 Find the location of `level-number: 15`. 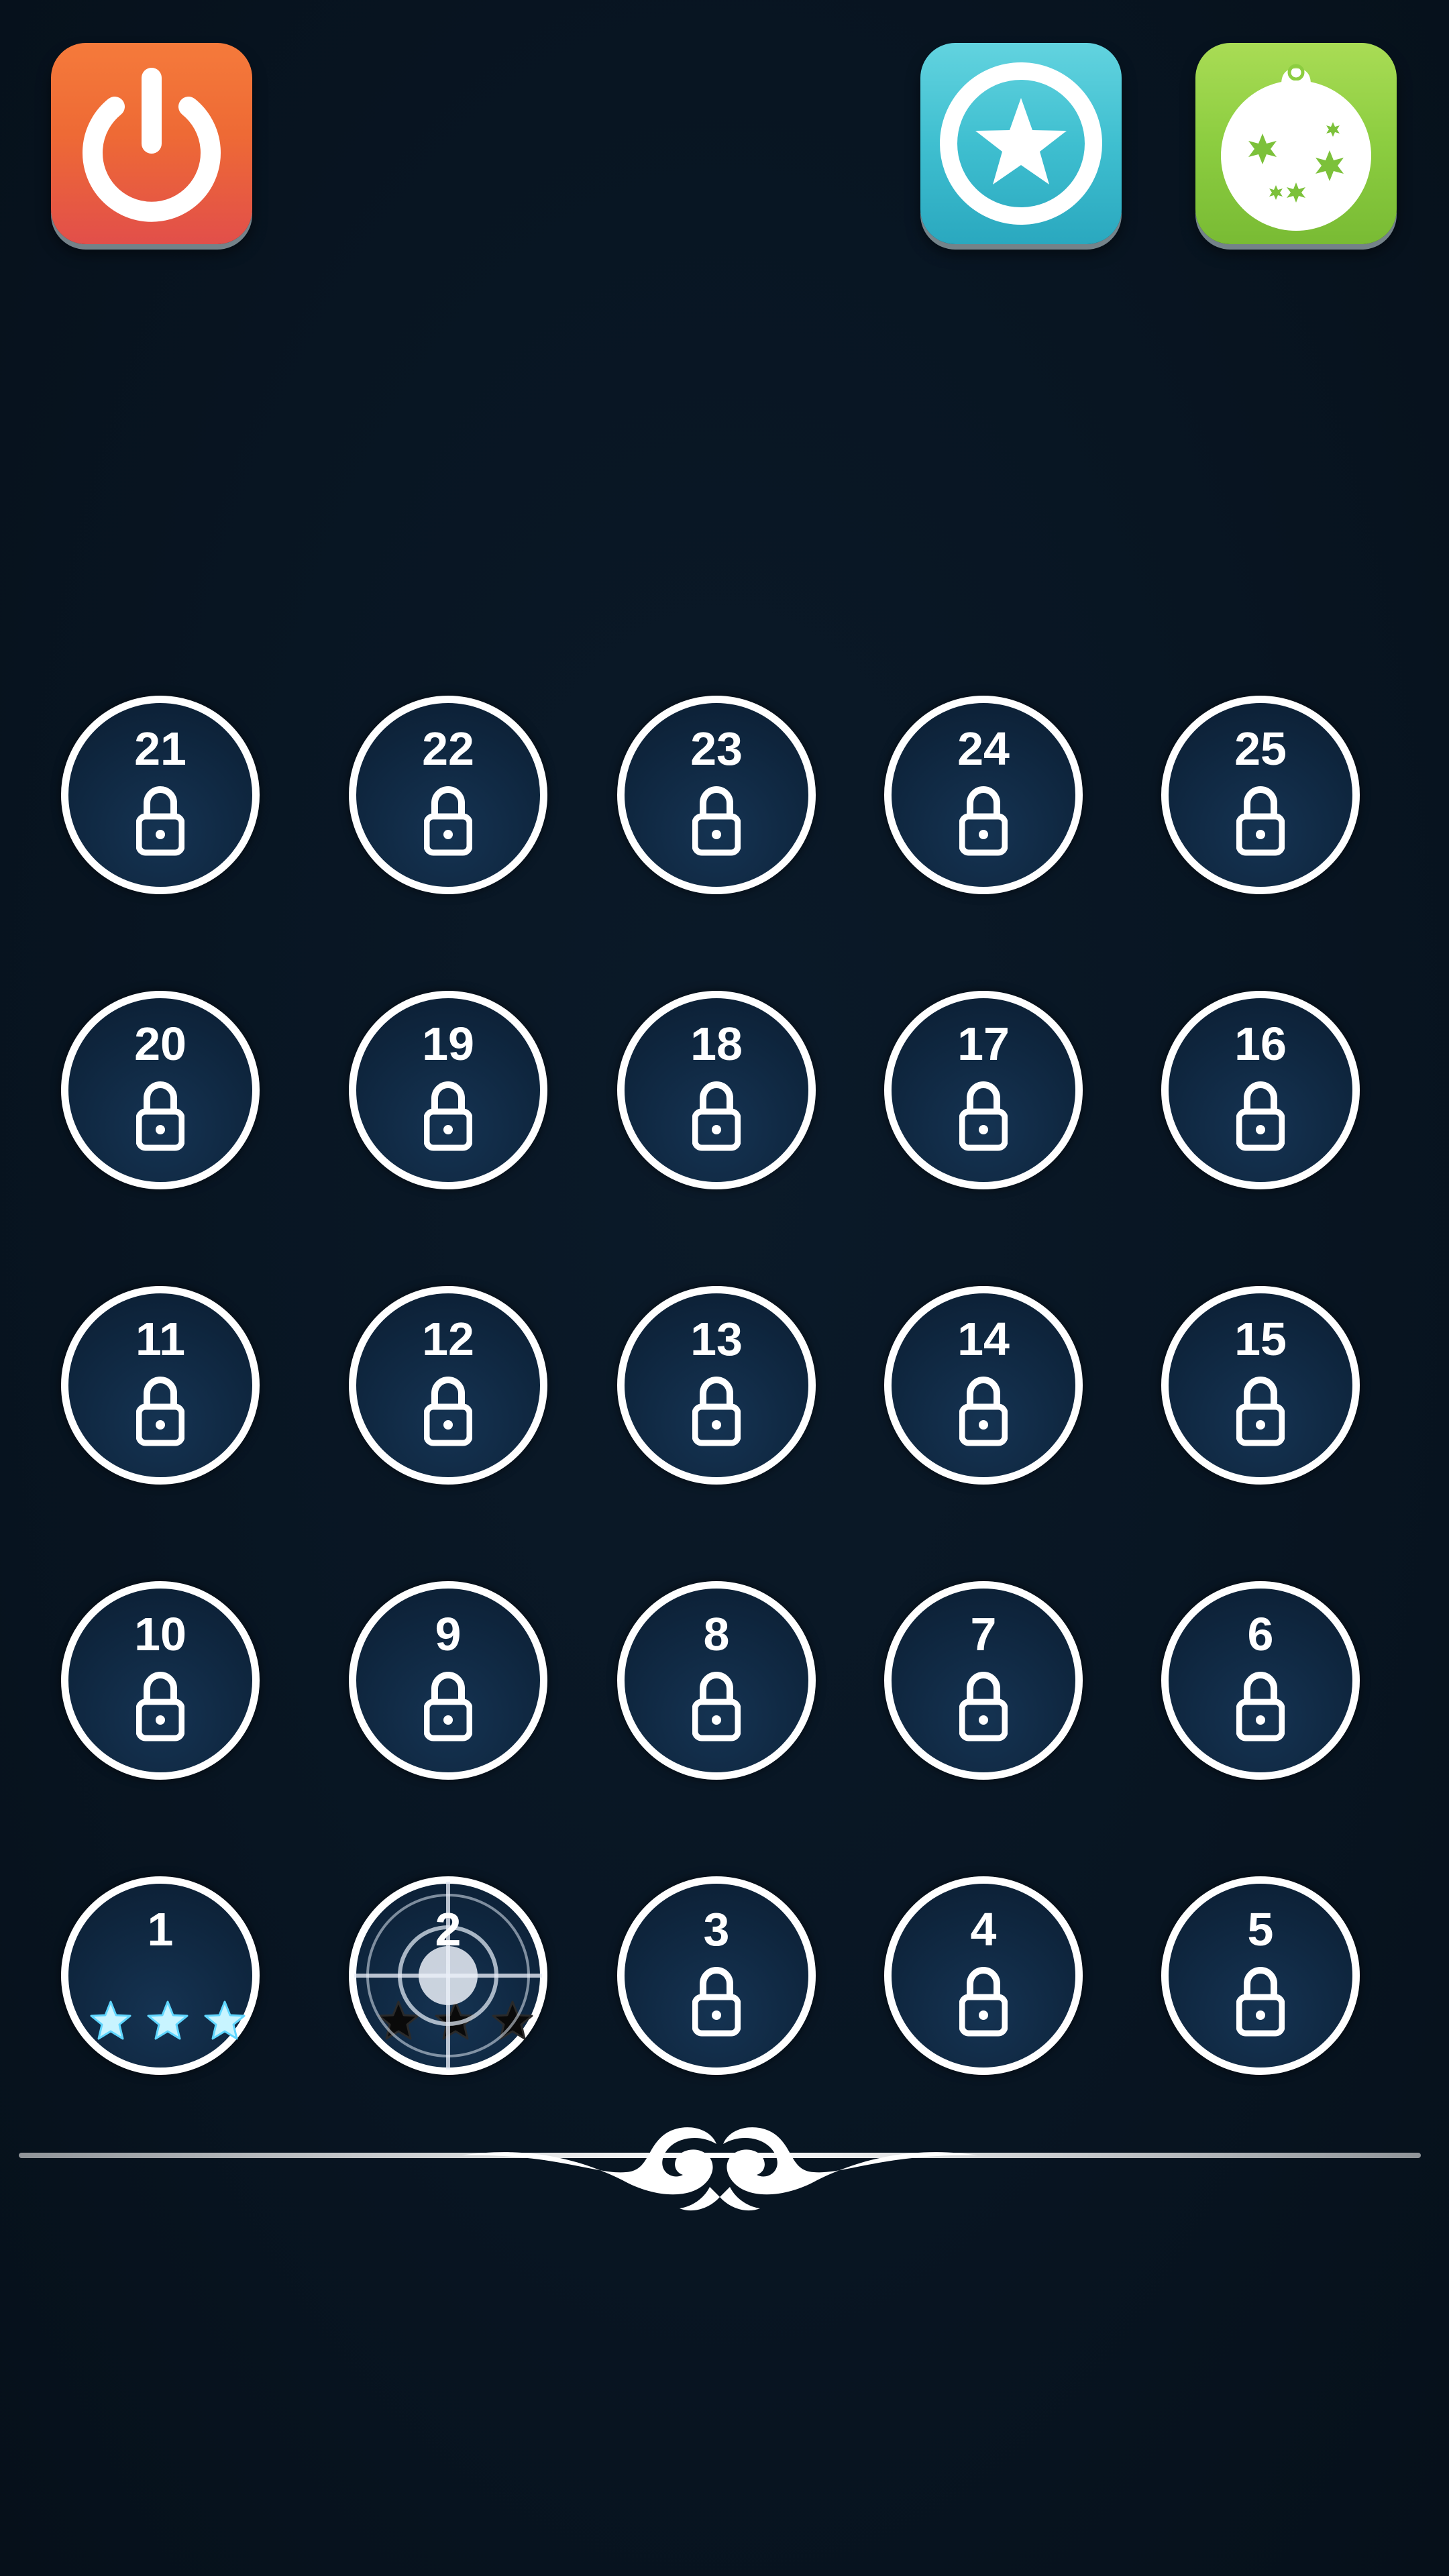

level-number: 15 is located at coordinates (1260, 1339).